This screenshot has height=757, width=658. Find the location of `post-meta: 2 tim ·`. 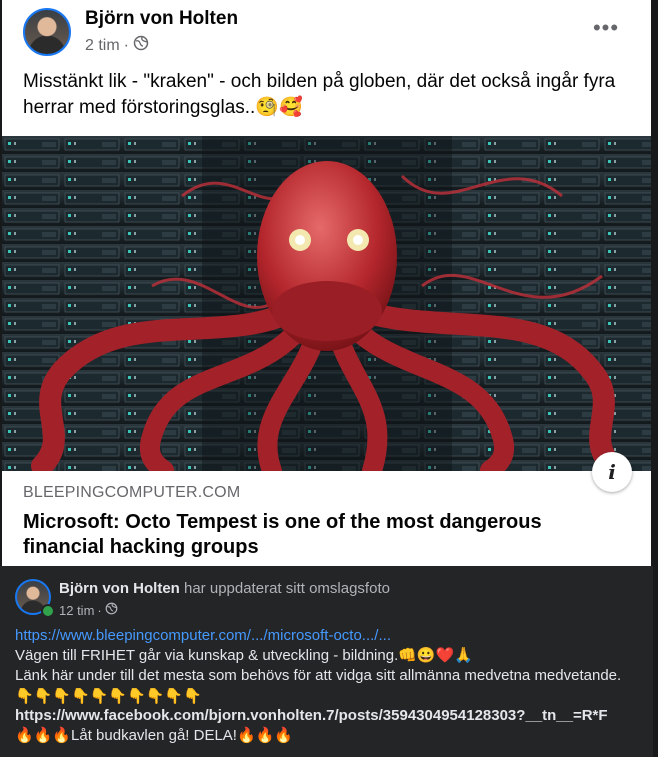

post-meta: 2 tim · is located at coordinates (117, 45).